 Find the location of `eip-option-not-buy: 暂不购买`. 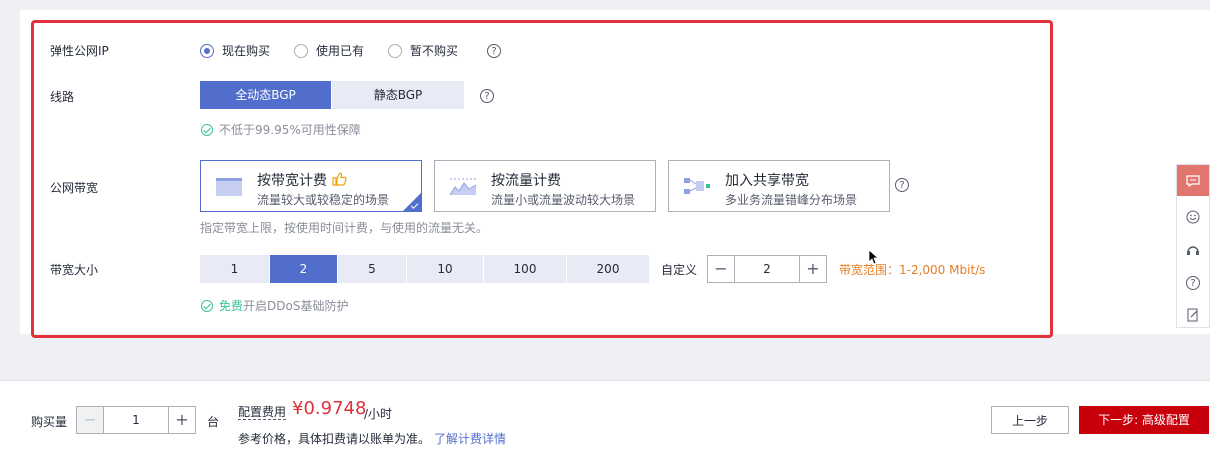

eip-option-not-buy: 暂不购买 is located at coordinates (423, 50).